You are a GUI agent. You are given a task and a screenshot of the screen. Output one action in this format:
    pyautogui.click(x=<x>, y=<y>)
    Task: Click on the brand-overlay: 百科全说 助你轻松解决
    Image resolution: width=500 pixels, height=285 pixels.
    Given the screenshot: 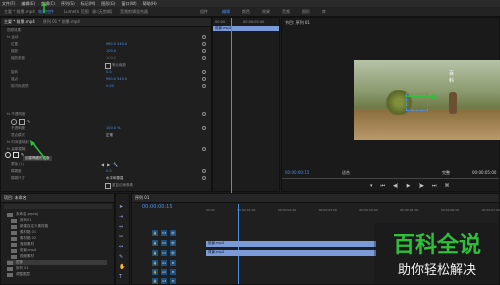 What is the action you would take?
    pyautogui.click(x=437, y=254)
    